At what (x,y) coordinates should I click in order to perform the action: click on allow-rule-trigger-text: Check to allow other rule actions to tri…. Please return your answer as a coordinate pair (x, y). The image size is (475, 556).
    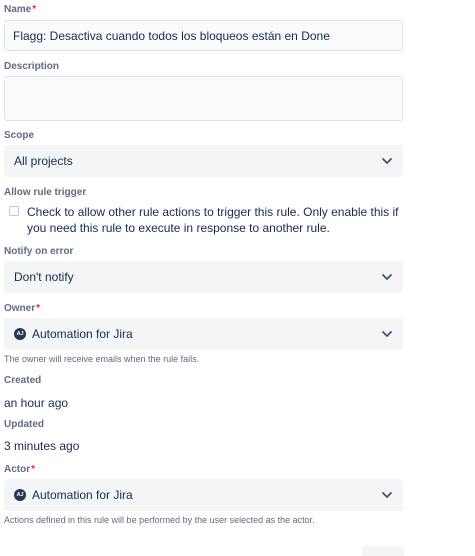
    Looking at the image, I should click on (213, 220).